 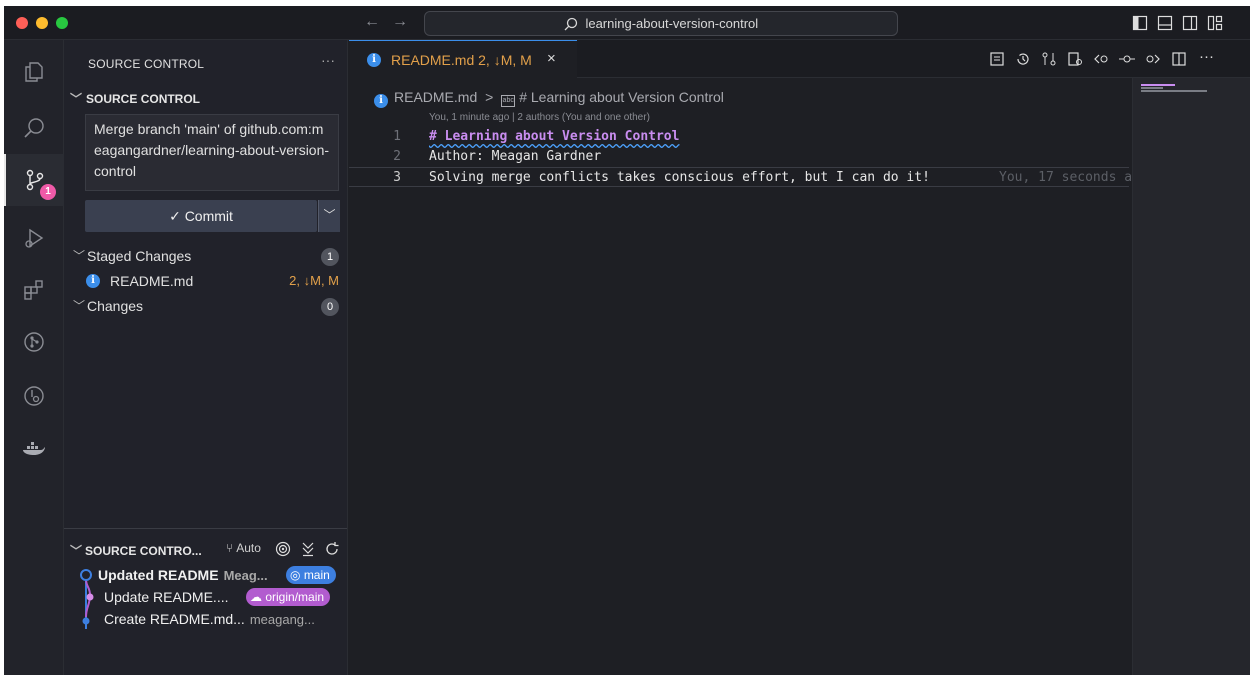 What do you see at coordinates (205, 306) in the screenshot?
I see `changes-header: ﹀ Changes 0` at bounding box center [205, 306].